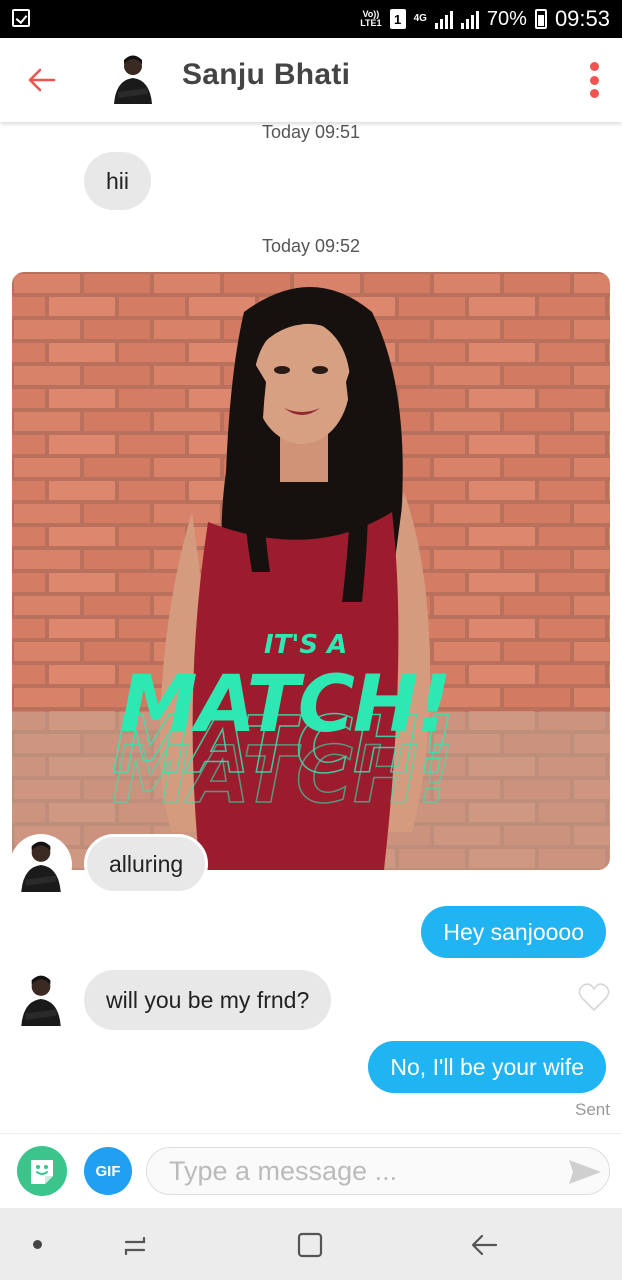  I want to click on battery-percent: 70%, so click(506, 18).